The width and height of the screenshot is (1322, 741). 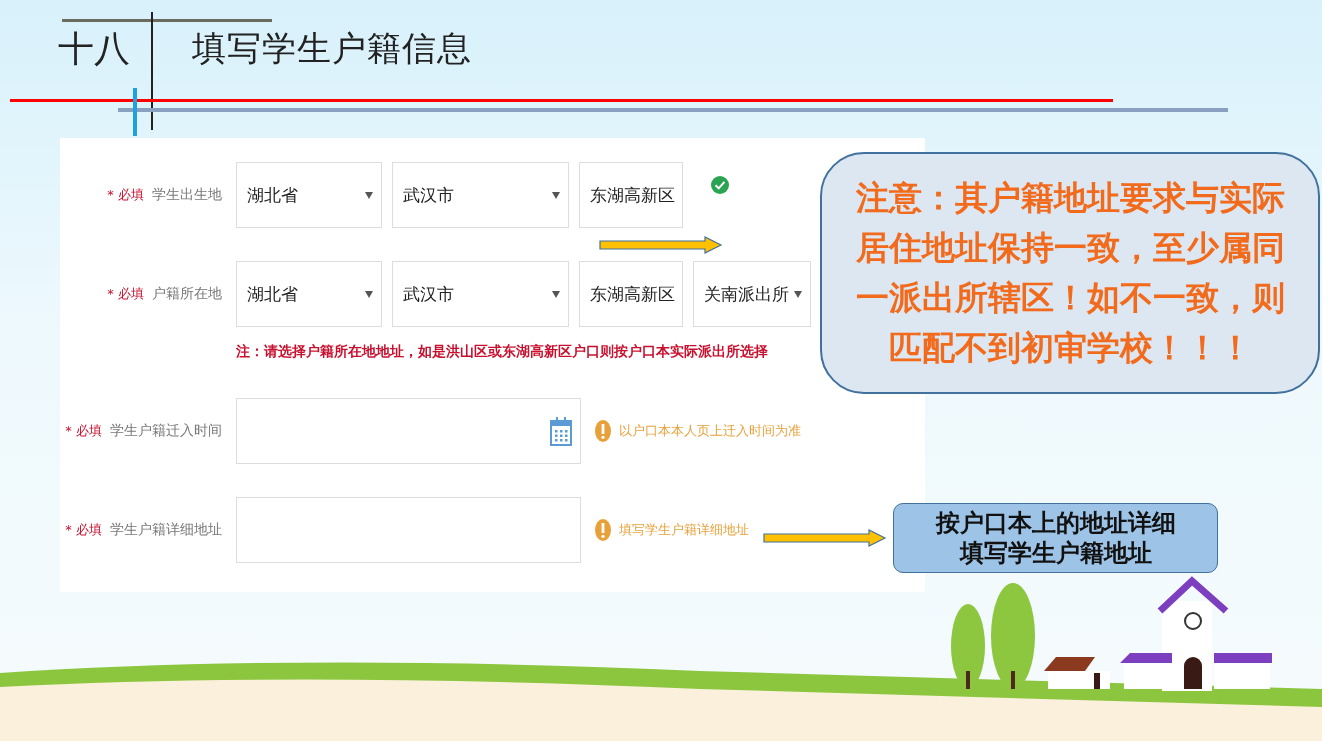 I want to click on field-label: 学生出生地, so click(x=187, y=195).